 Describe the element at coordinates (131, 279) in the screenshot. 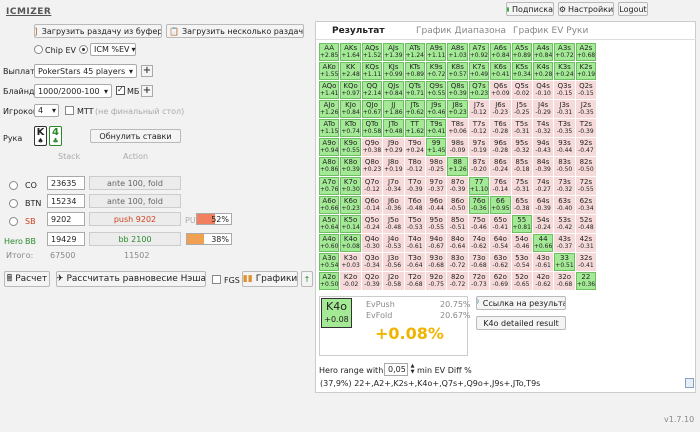

I see `nash-button: ✈ Рассчитать равновесие Нэша` at that location.